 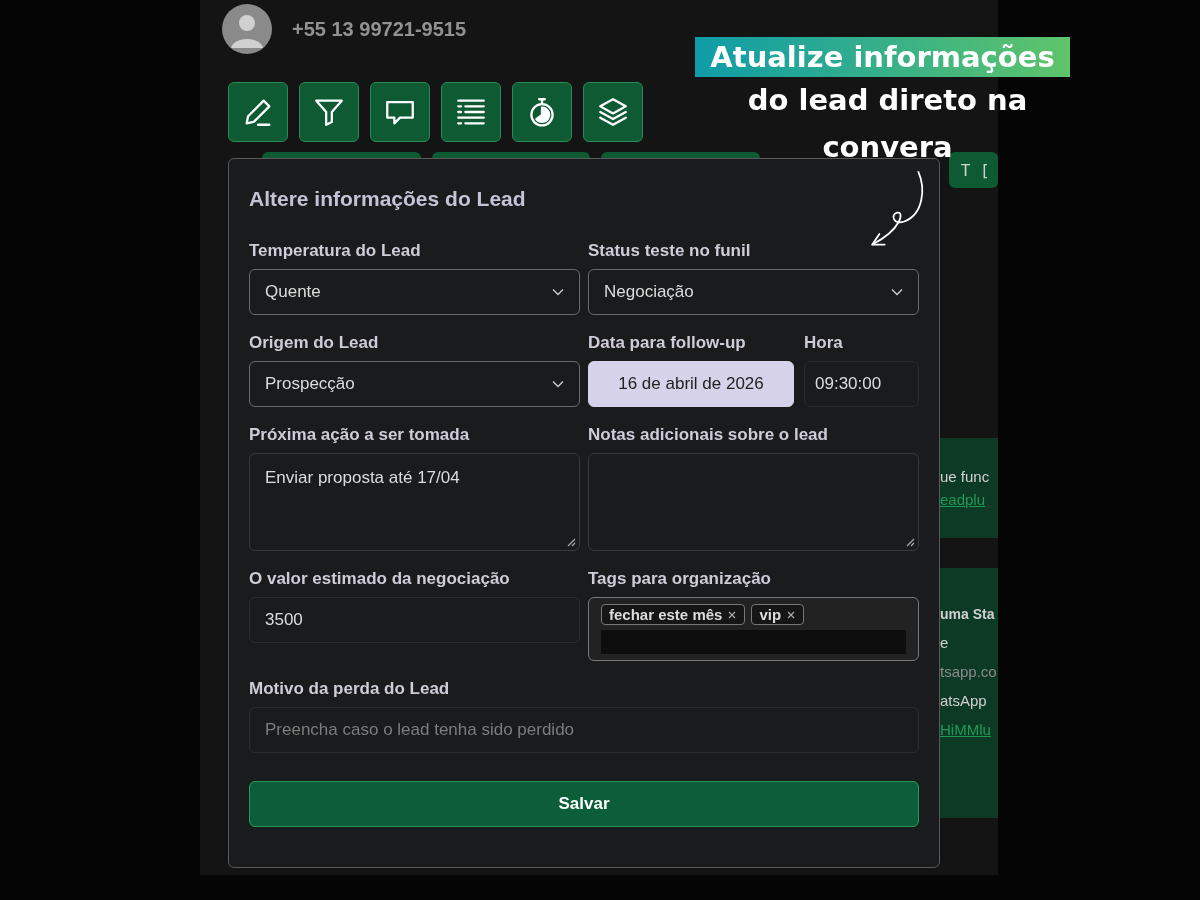 What do you see at coordinates (335, 251) in the screenshot?
I see `field-label: Temperatura do Lead` at bounding box center [335, 251].